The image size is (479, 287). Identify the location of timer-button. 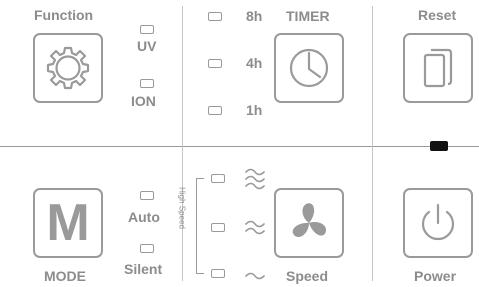
(309, 68).